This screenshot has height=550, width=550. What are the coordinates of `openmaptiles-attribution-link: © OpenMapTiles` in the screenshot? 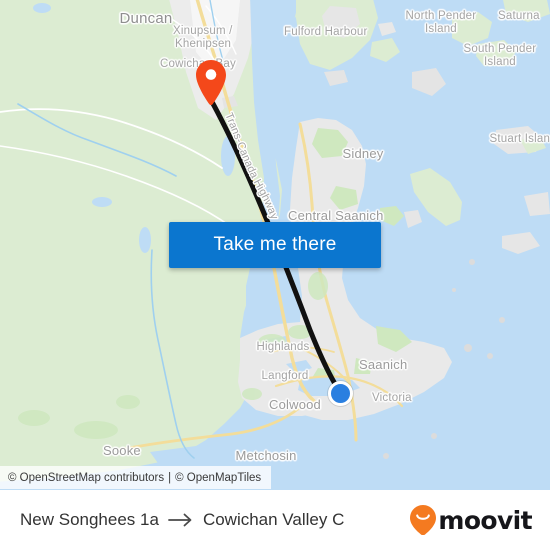 It's located at (218, 478).